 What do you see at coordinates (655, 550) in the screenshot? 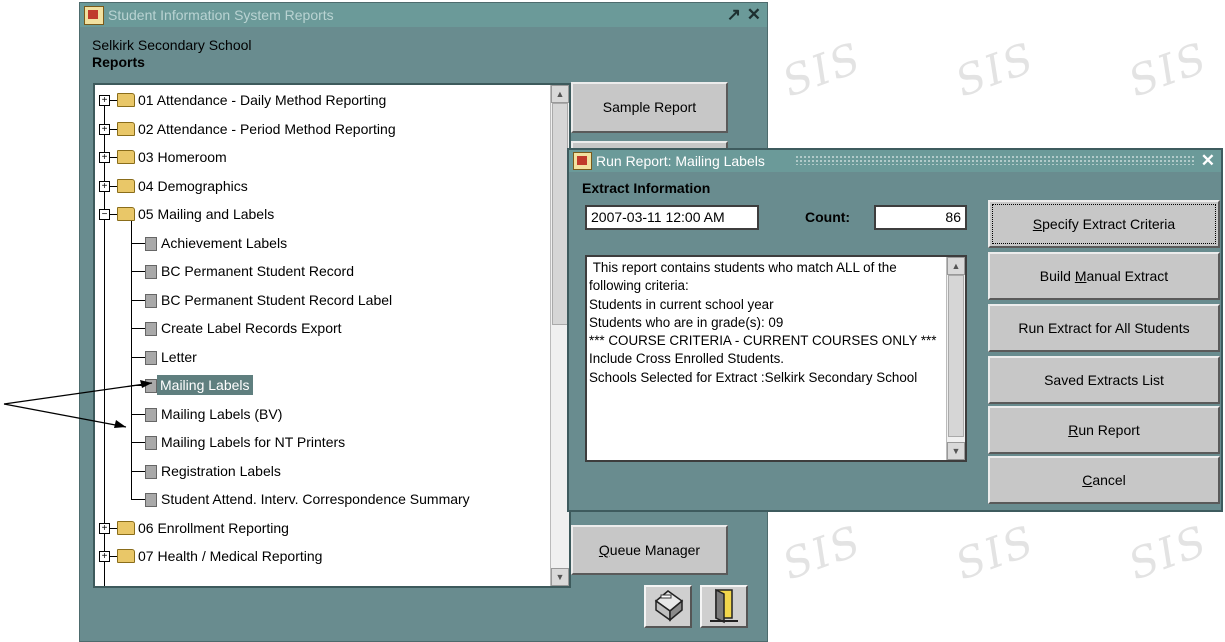
I see `queue-manager-label: ueue Manager` at bounding box center [655, 550].